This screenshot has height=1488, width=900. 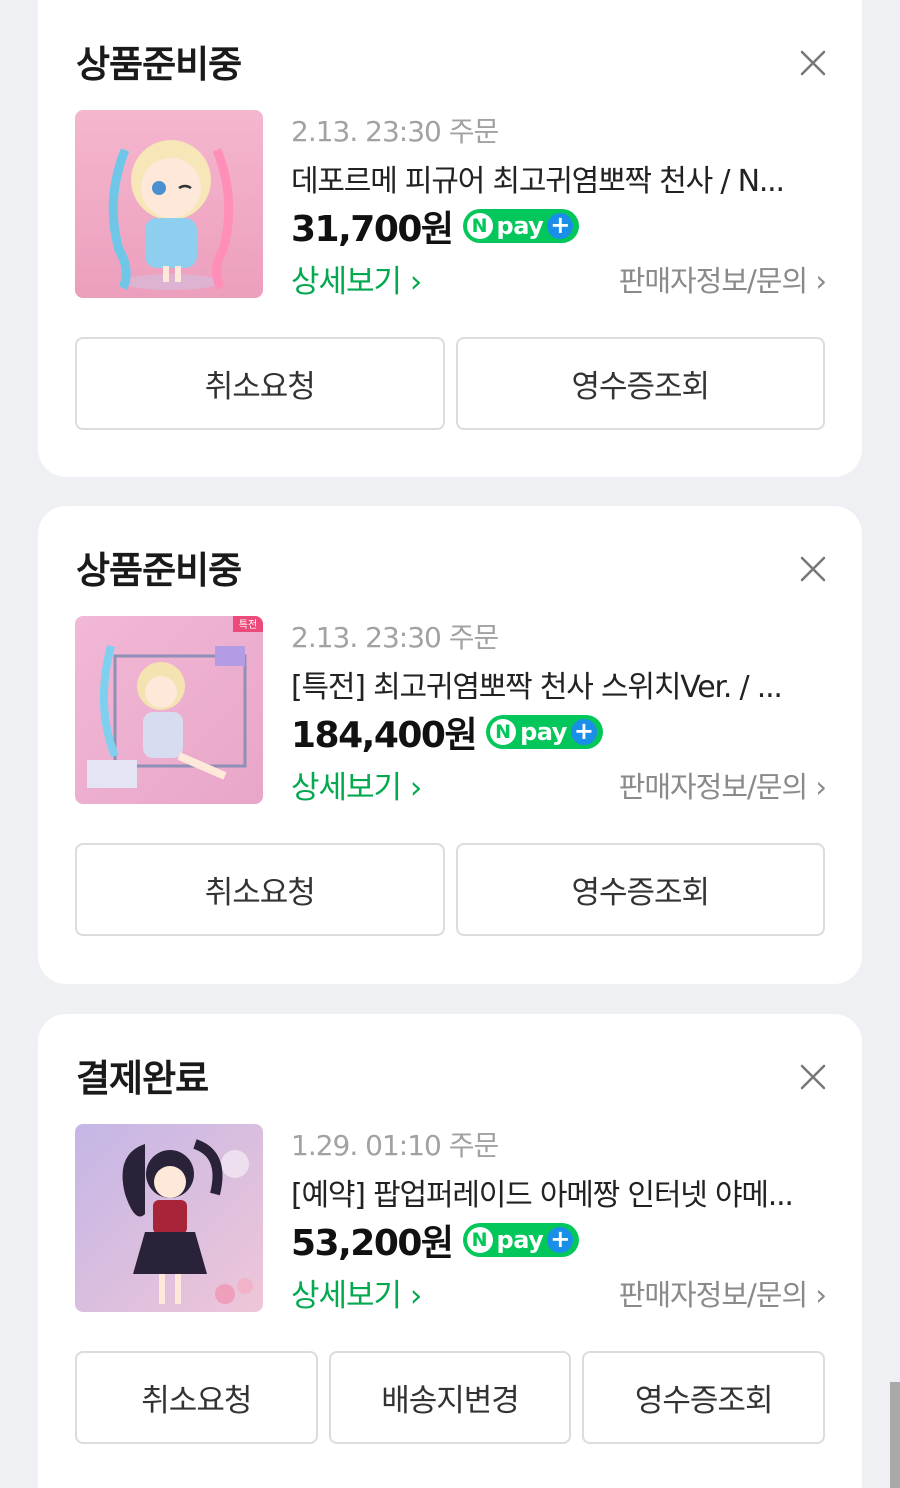 I want to click on price-row: 184,400원 N pay +, so click(x=447, y=732).